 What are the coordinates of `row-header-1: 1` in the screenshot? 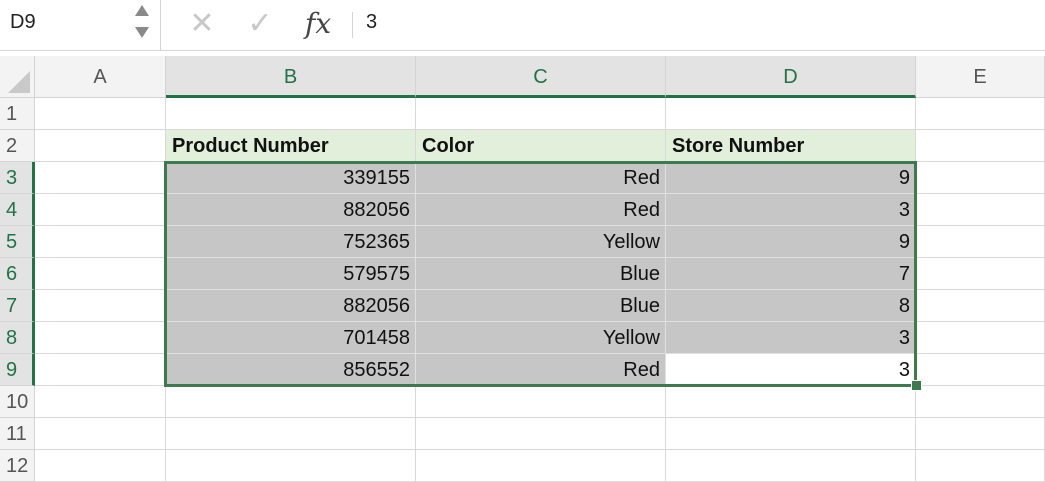 It's located at (17, 114).